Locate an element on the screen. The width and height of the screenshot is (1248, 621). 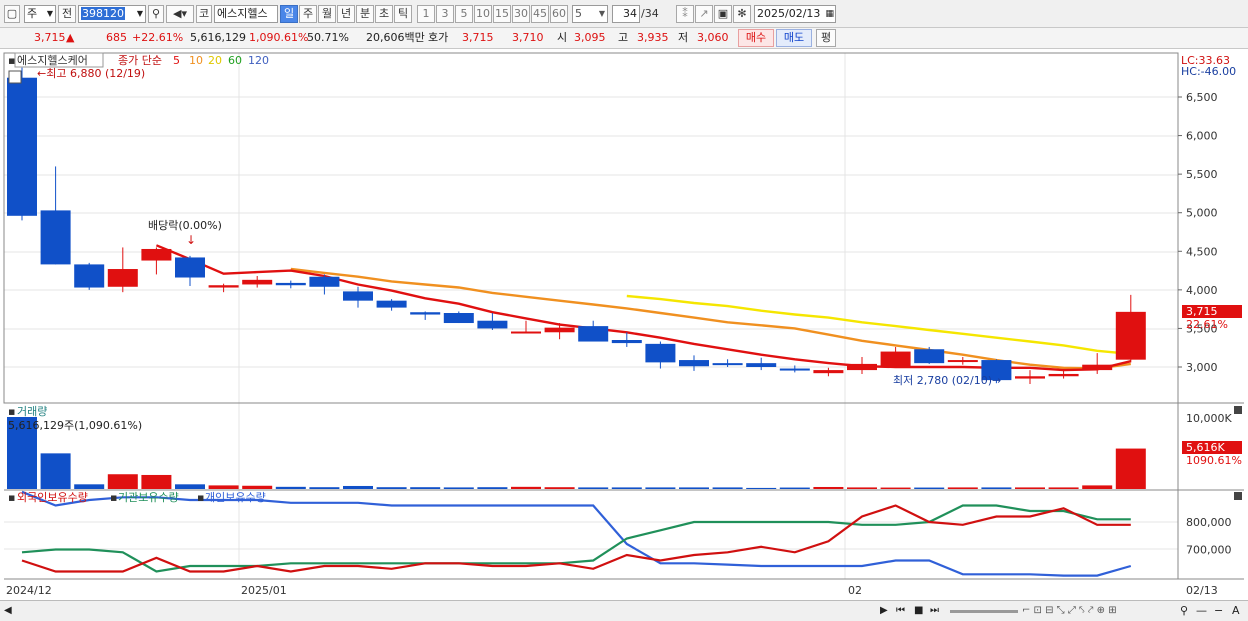
save-icon: ▣ is located at coordinates (723, 14).